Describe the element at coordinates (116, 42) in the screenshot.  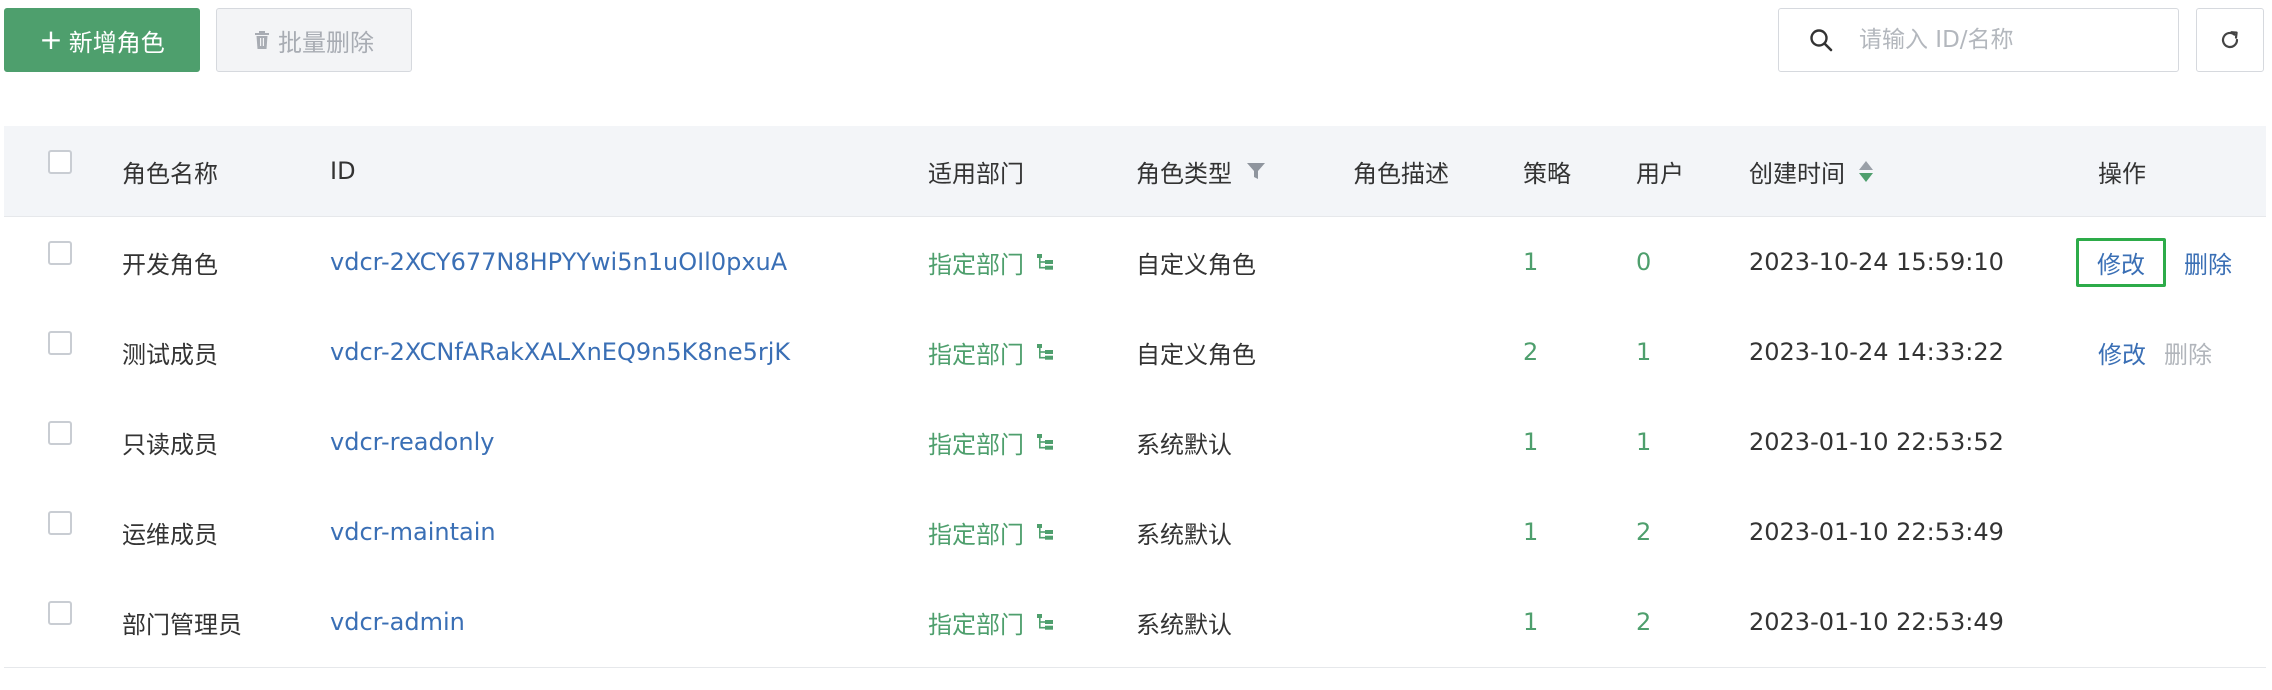
I see `add-role-label: 新增角色` at that location.